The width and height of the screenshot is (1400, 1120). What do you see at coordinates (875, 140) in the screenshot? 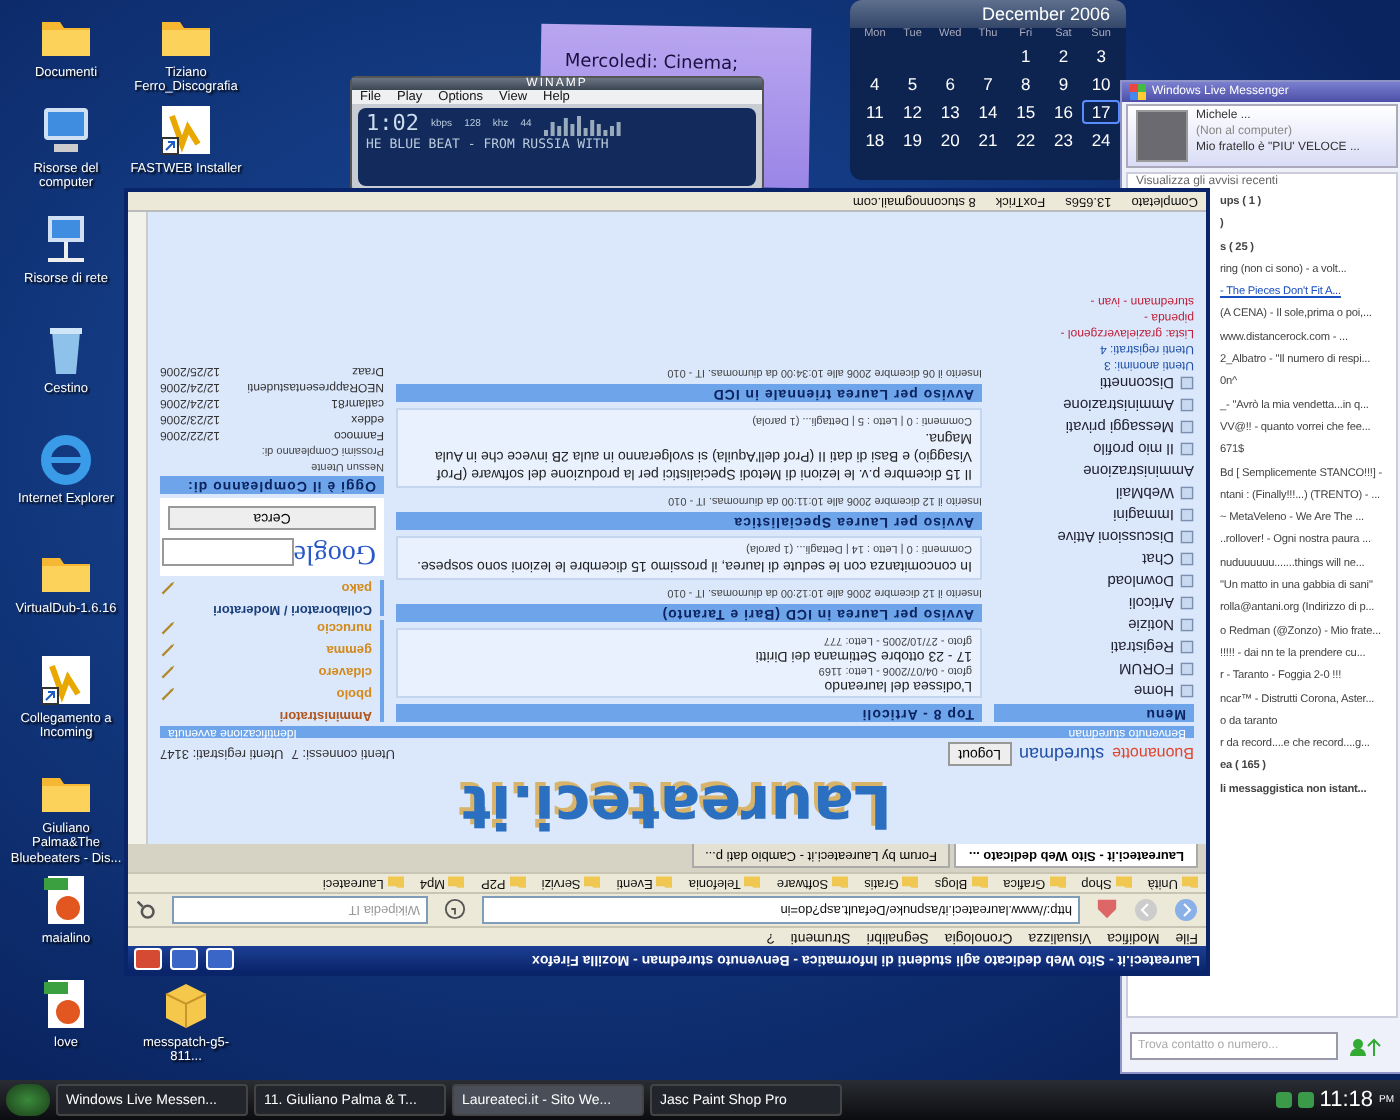
I see `calendar-day: 18` at bounding box center [875, 140].